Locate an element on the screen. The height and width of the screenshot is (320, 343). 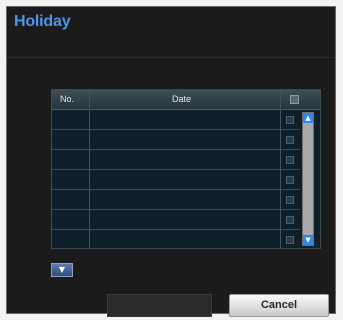
add-holiday-button: ▼ is located at coordinates (62, 270).